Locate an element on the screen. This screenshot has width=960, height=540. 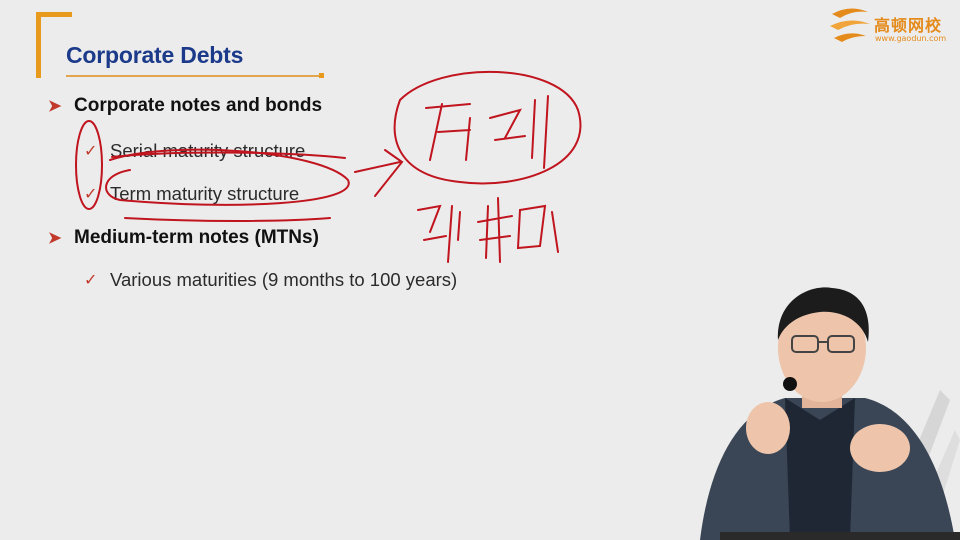
sub-bullet-serial: ✓ Serial maturity structure is located at coordinates (194, 151).